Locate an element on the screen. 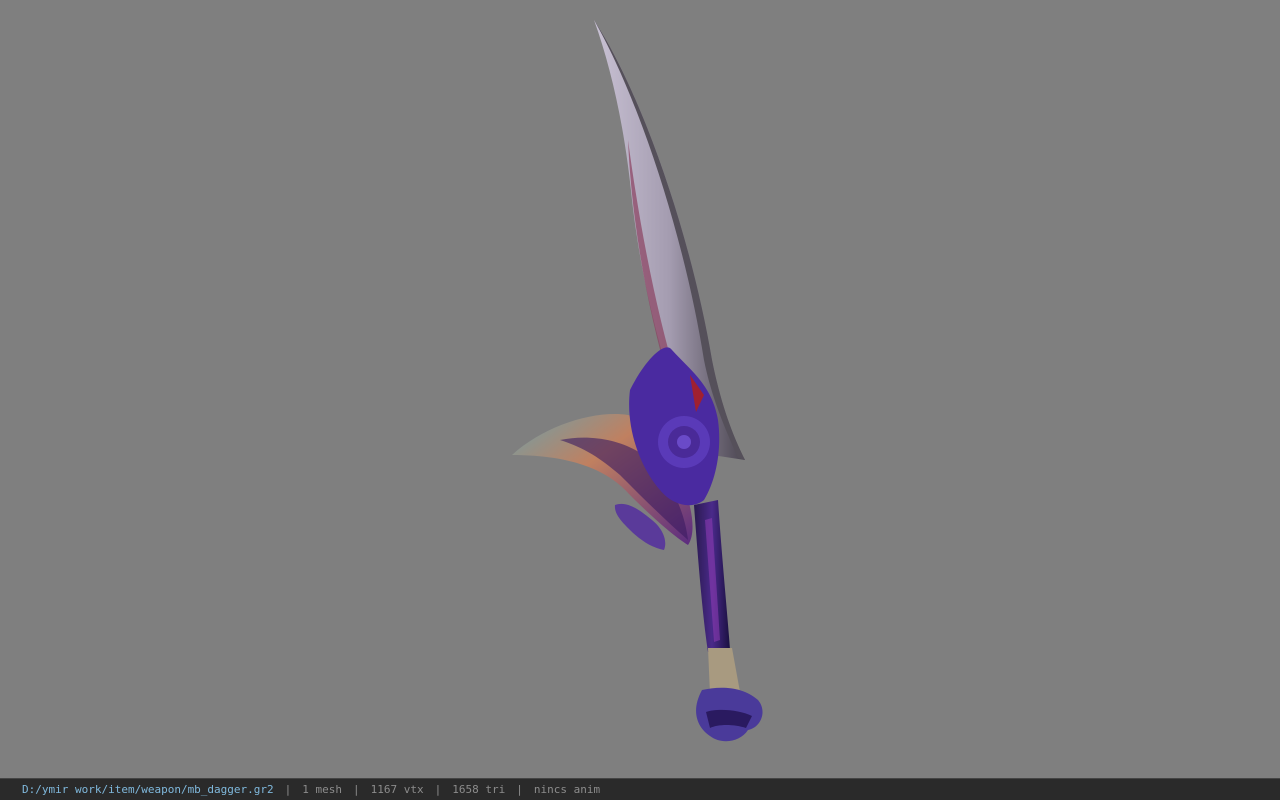 The width and height of the screenshot is (1280, 800). pommel-collar is located at coordinates (724, 671).